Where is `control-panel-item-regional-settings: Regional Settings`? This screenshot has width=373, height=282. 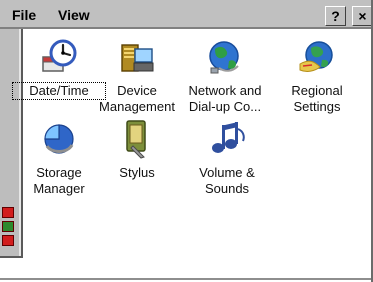 control-panel-item-regional-settings: Regional Settings is located at coordinates (317, 76).